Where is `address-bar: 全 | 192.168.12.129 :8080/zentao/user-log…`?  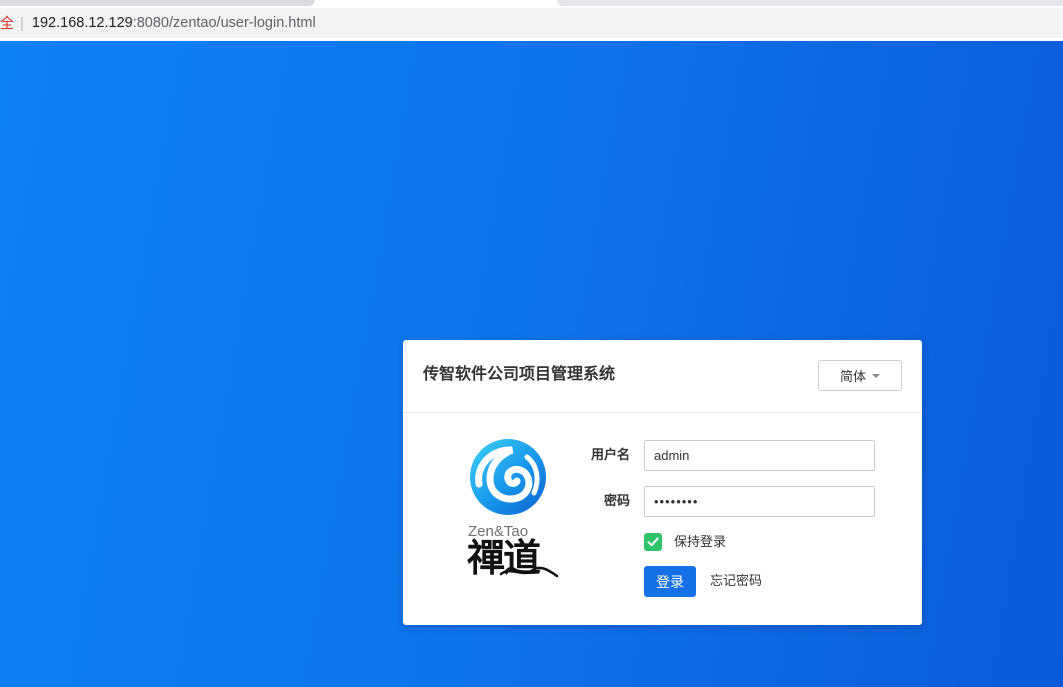
address-bar: 全 | 192.168.12.129 :8080/zentao/user-log… is located at coordinates (531, 23).